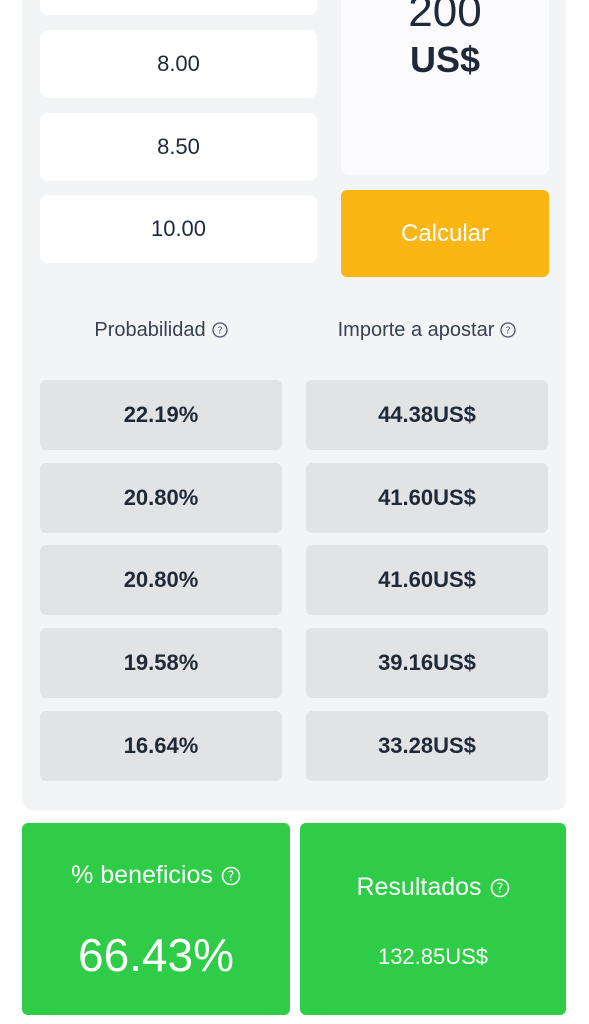  What do you see at coordinates (445, 87) in the screenshot?
I see `total-stake-display: 200 US$` at bounding box center [445, 87].